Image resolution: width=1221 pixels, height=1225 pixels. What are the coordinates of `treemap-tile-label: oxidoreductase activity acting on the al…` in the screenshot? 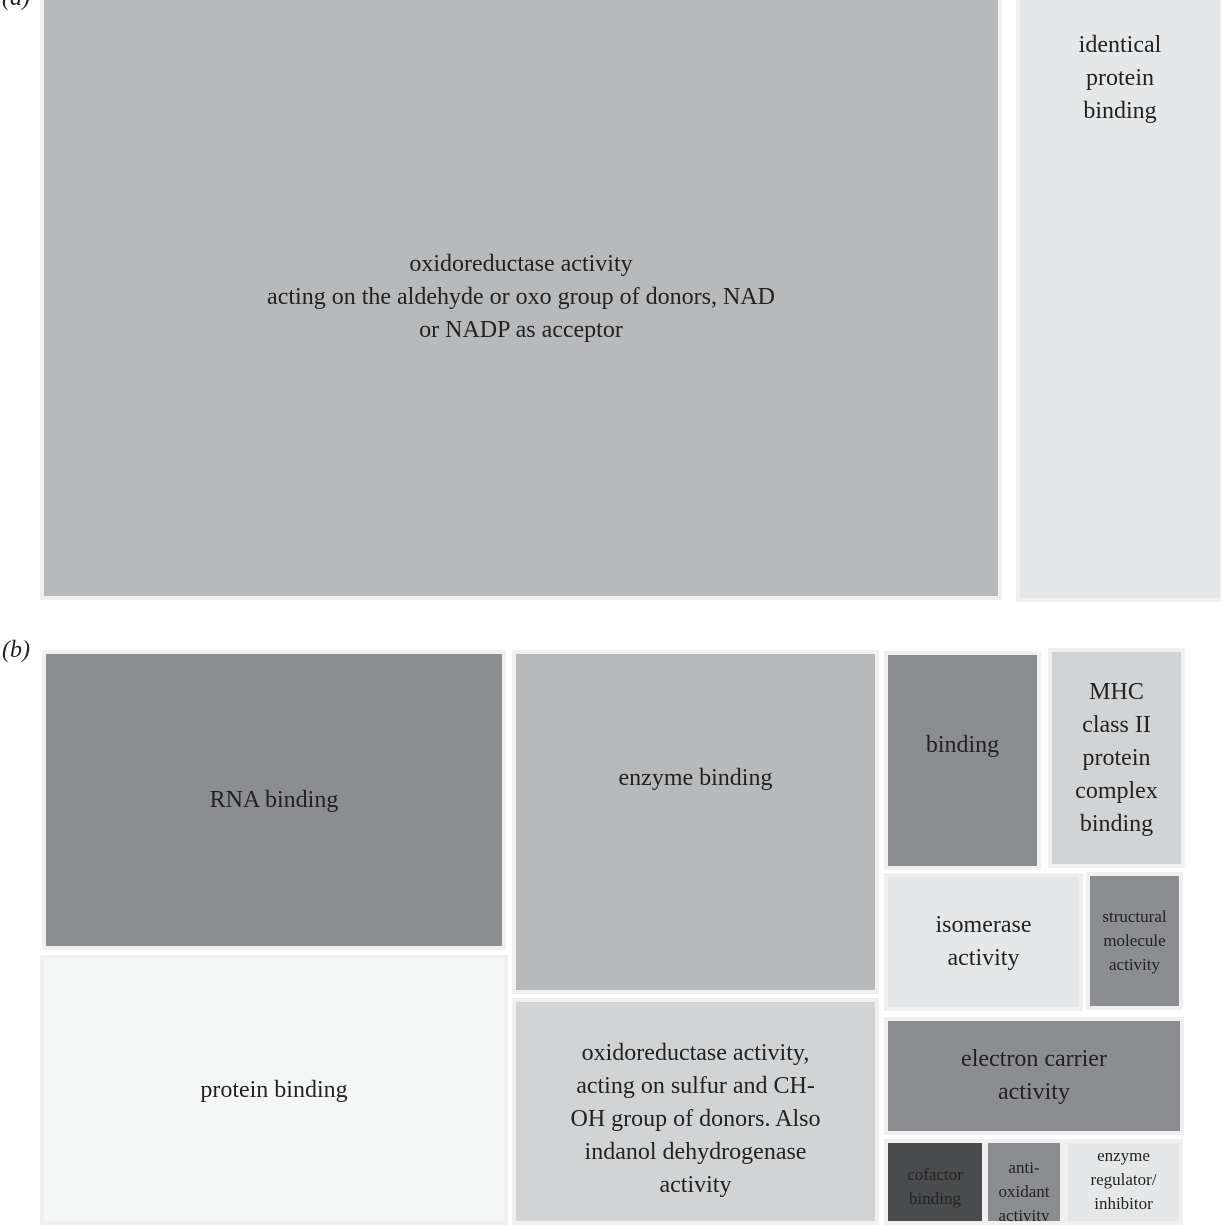 It's located at (521, 296).